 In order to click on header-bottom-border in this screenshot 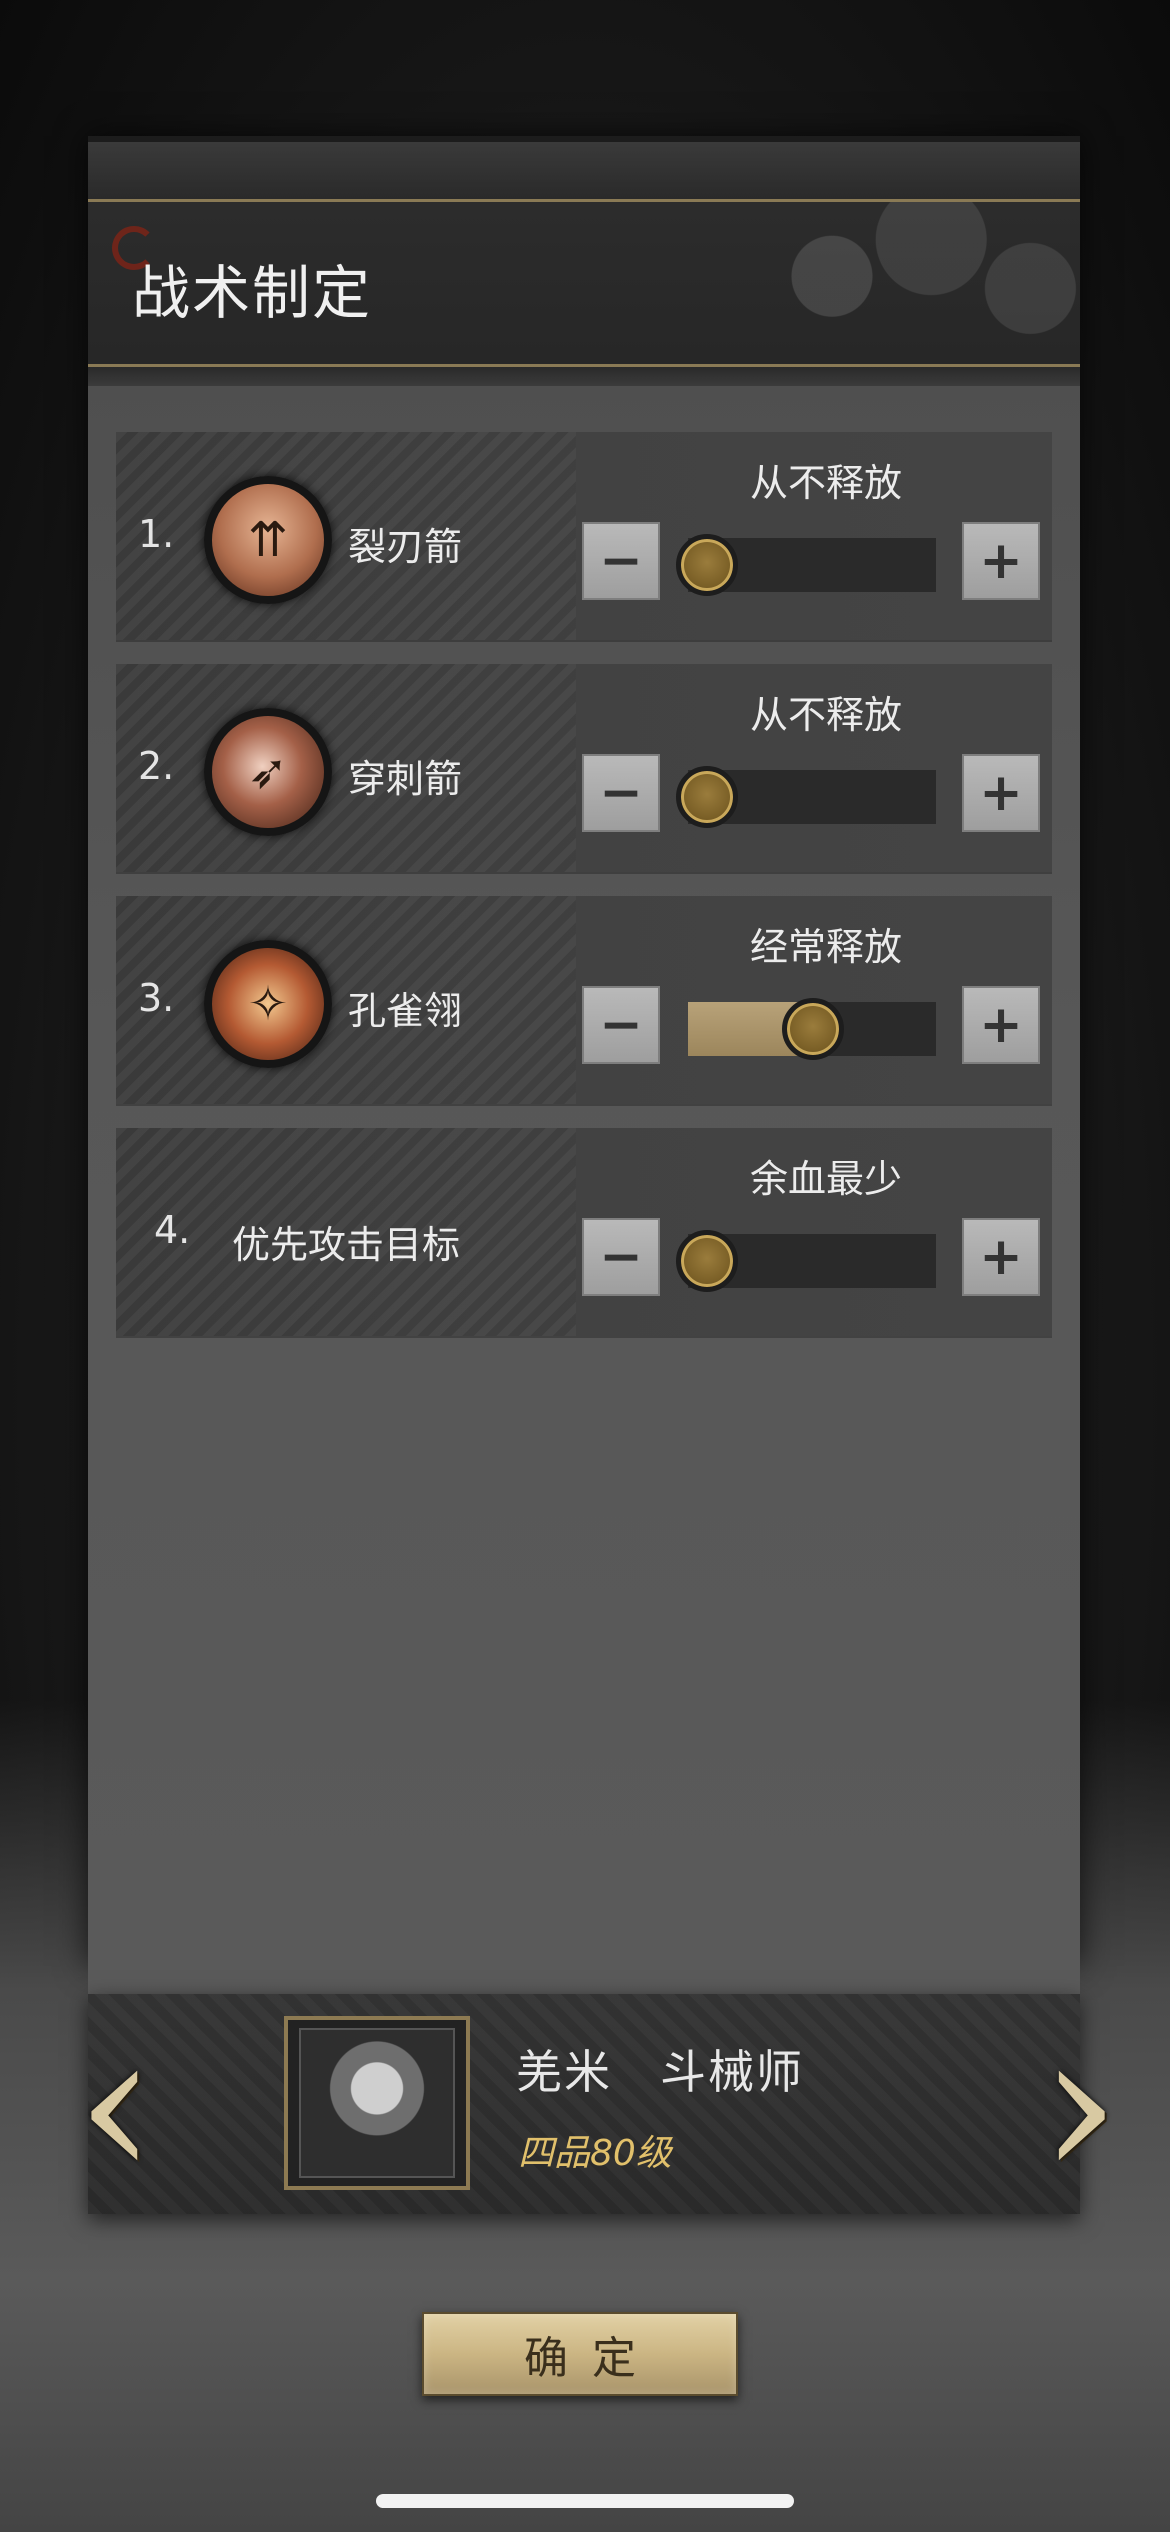, I will do `click(584, 375)`.